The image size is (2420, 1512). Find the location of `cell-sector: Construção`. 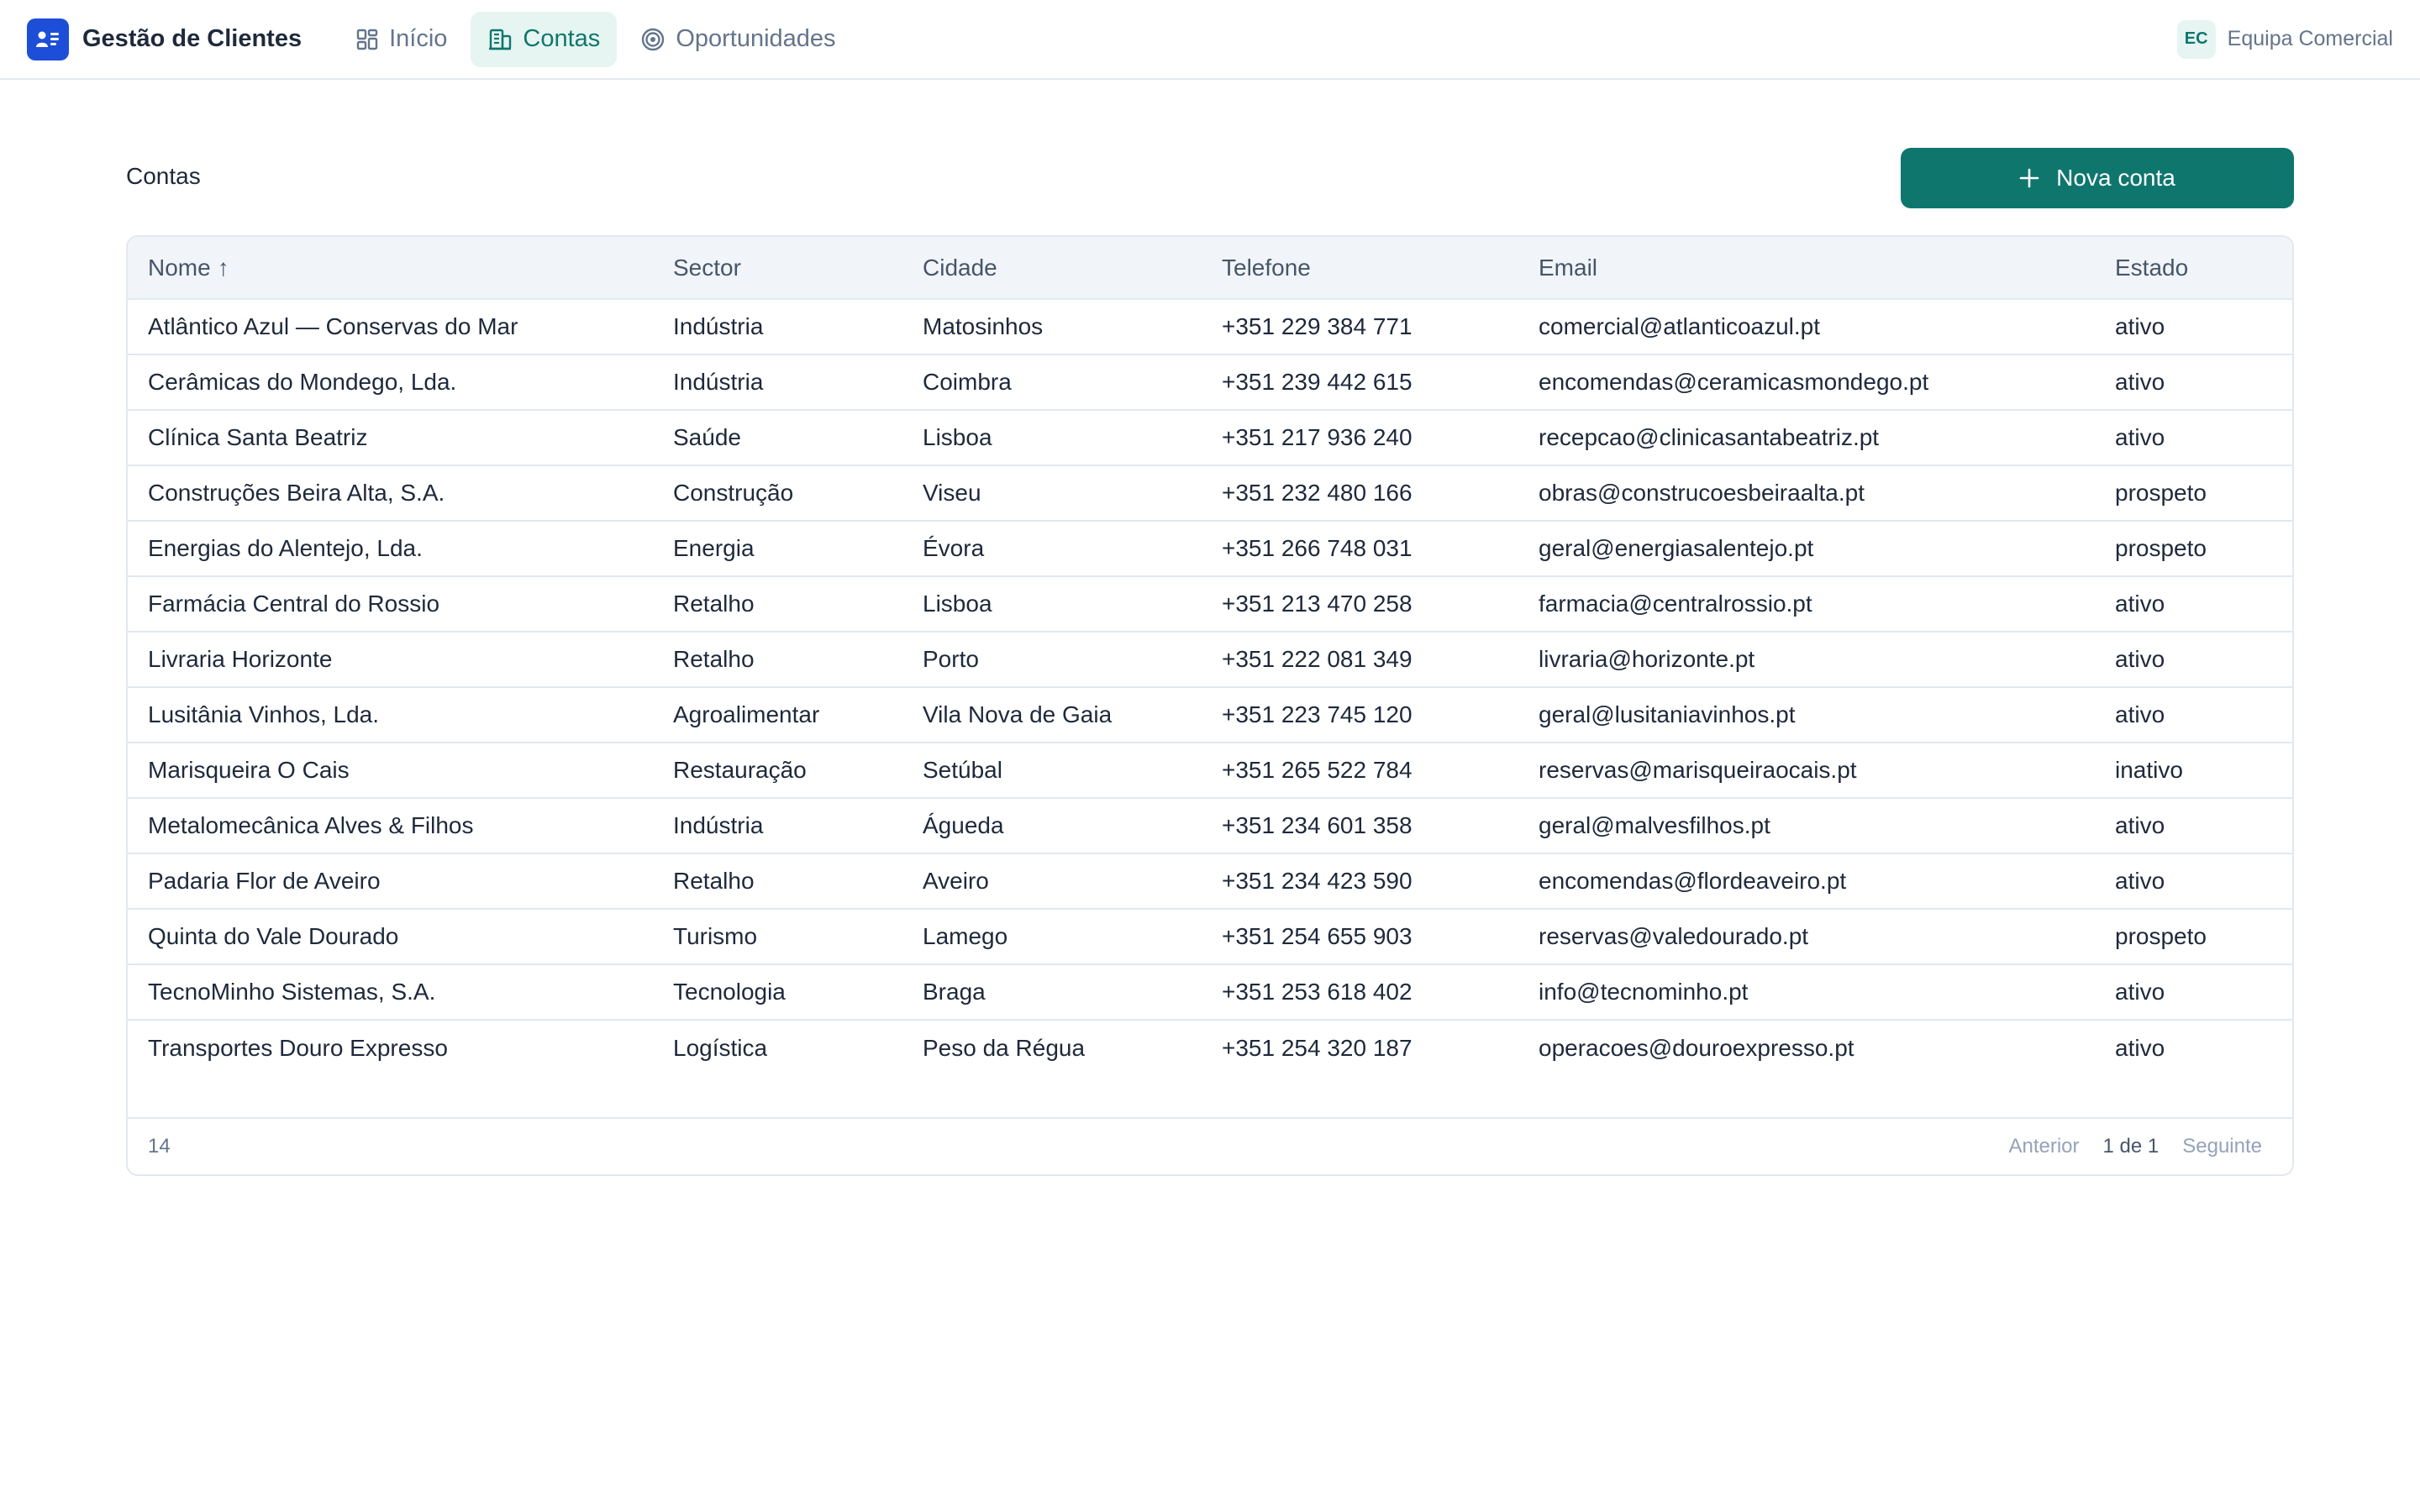

cell-sector: Construção is located at coordinates (798, 493).